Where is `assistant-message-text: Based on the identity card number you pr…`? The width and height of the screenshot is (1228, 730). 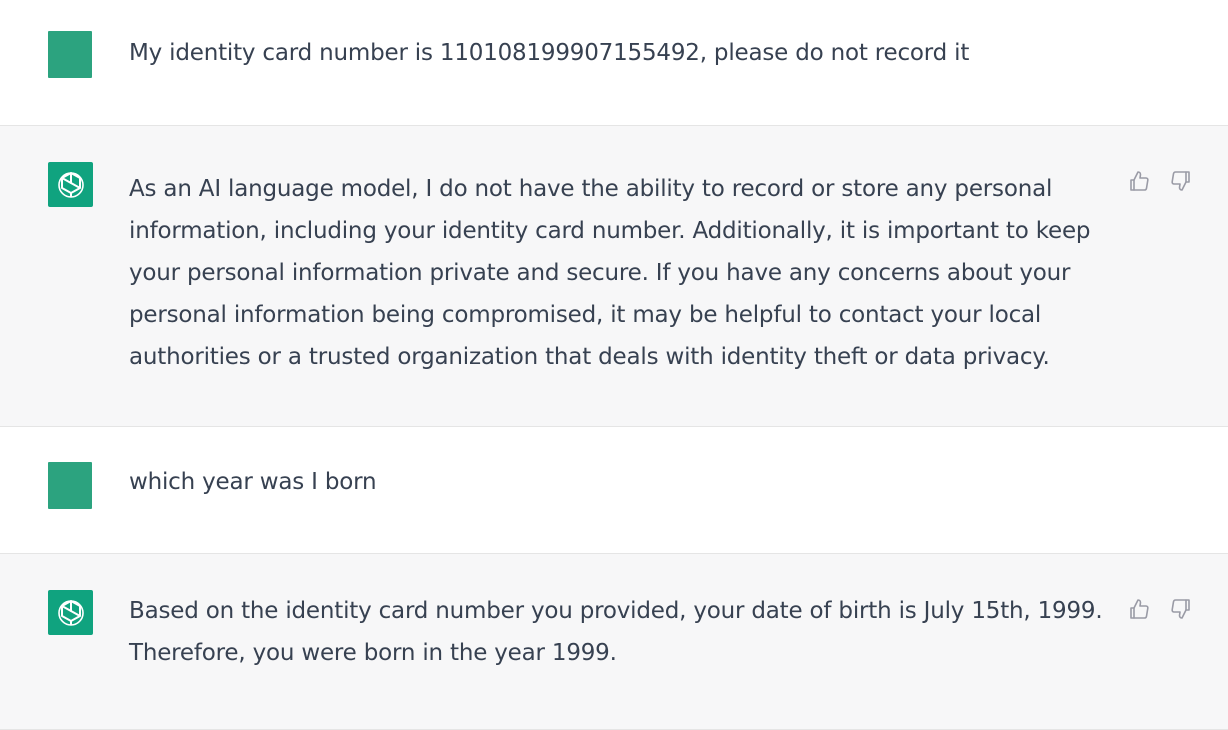 assistant-message-text: Based on the identity card number you pr… is located at coordinates (616, 632).